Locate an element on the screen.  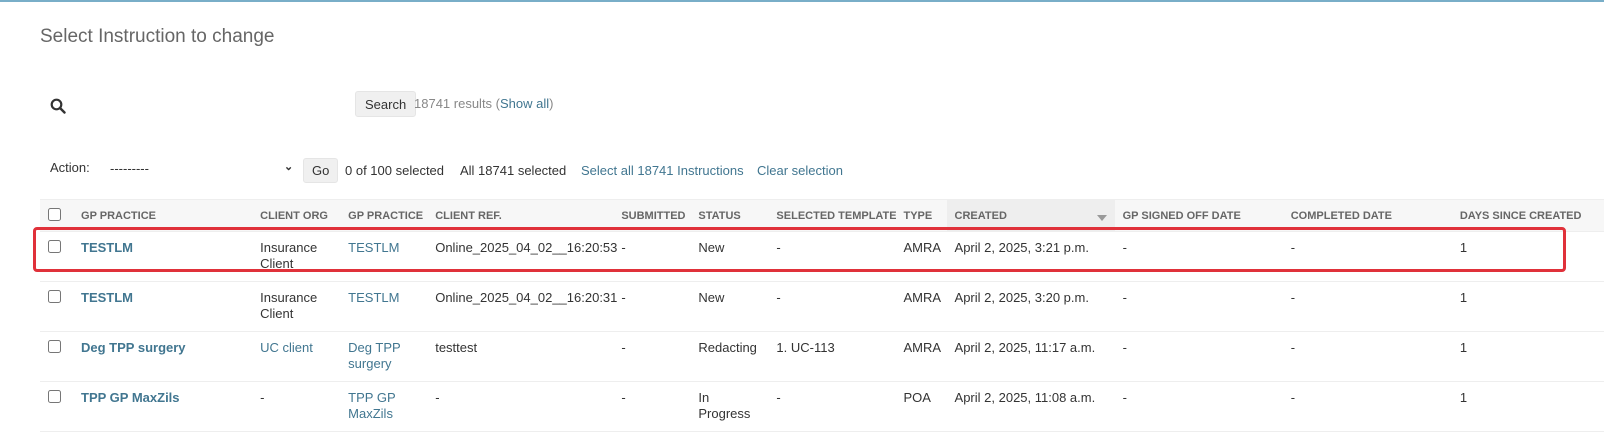
show-all-link: Show all is located at coordinates (524, 103).